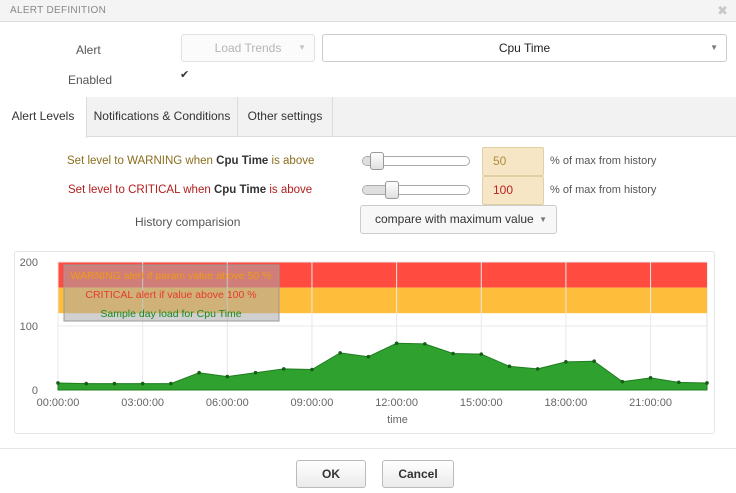  Describe the element at coordinates (603, 161) in the screenshot. I see `warning-unit-text: % of max from history` at that location.